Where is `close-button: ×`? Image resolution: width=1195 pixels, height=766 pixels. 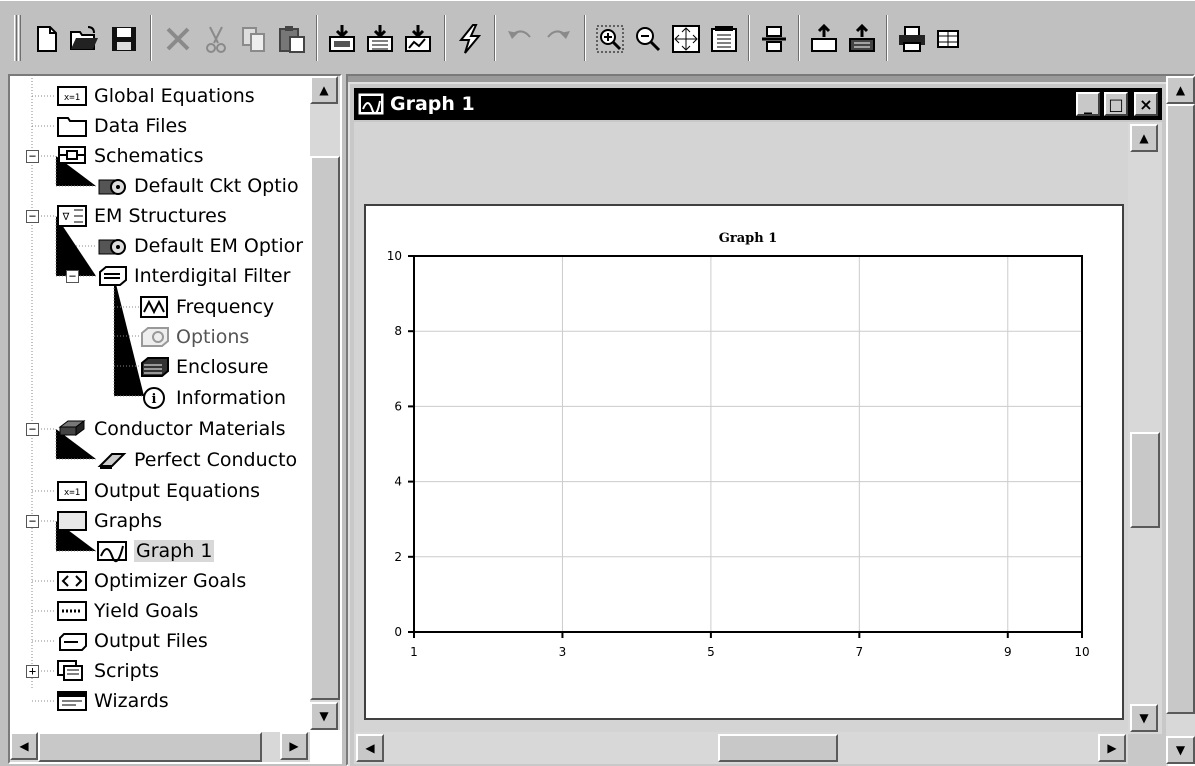
close-button: × is located at coordinates (1146, 104).